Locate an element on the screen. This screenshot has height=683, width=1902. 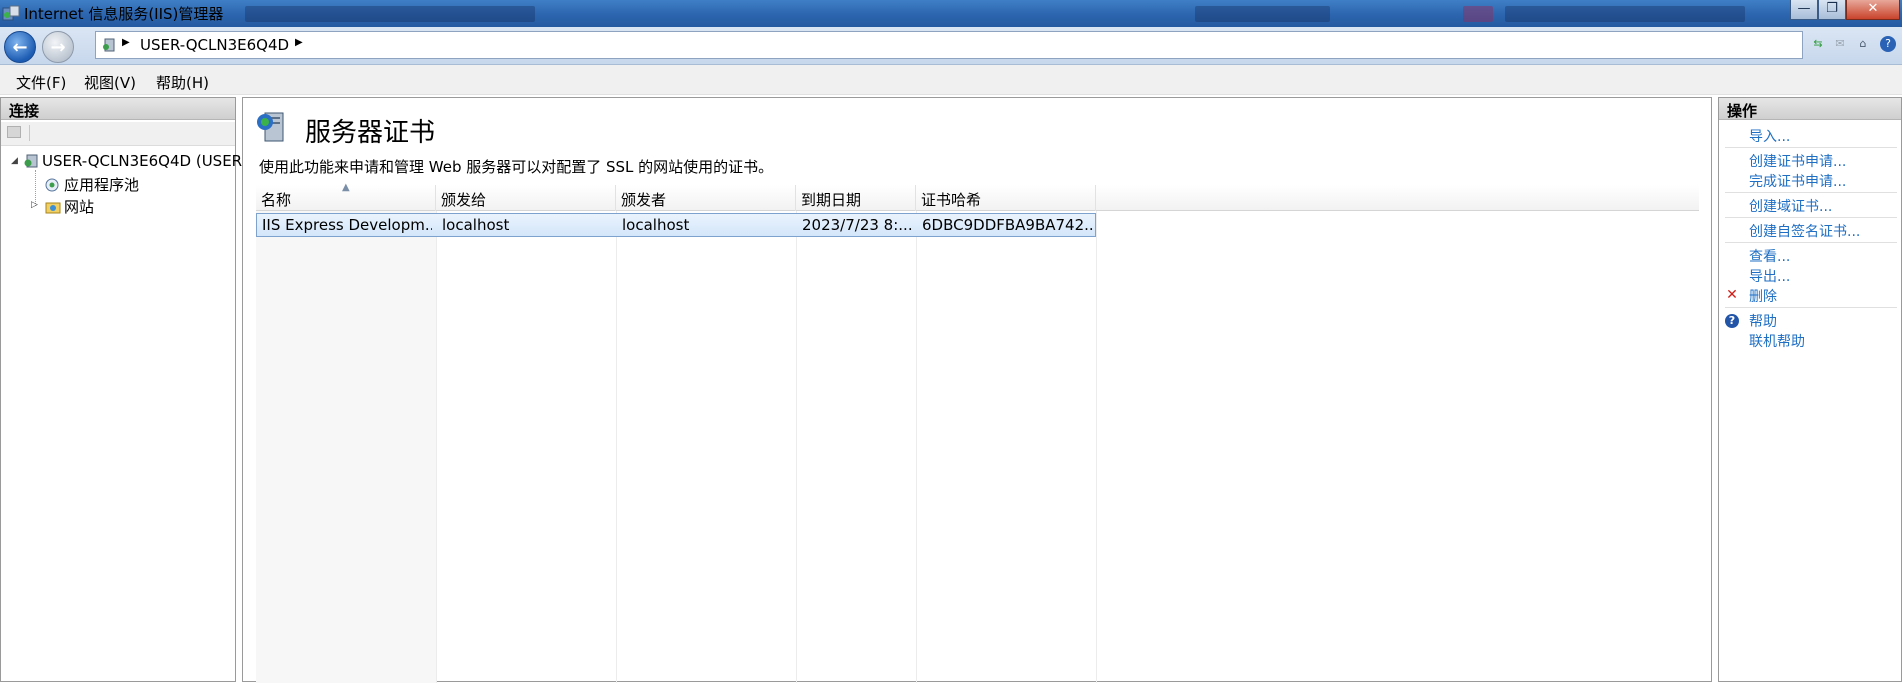
close-button: ✕ is located at coordinates (1873, 10).